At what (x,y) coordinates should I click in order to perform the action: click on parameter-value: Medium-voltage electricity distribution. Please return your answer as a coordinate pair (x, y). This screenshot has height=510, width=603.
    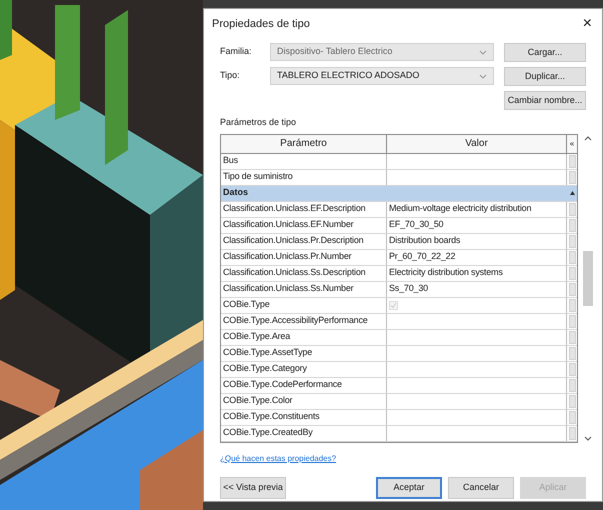
    Looking at the image, I should click on (460, 209).